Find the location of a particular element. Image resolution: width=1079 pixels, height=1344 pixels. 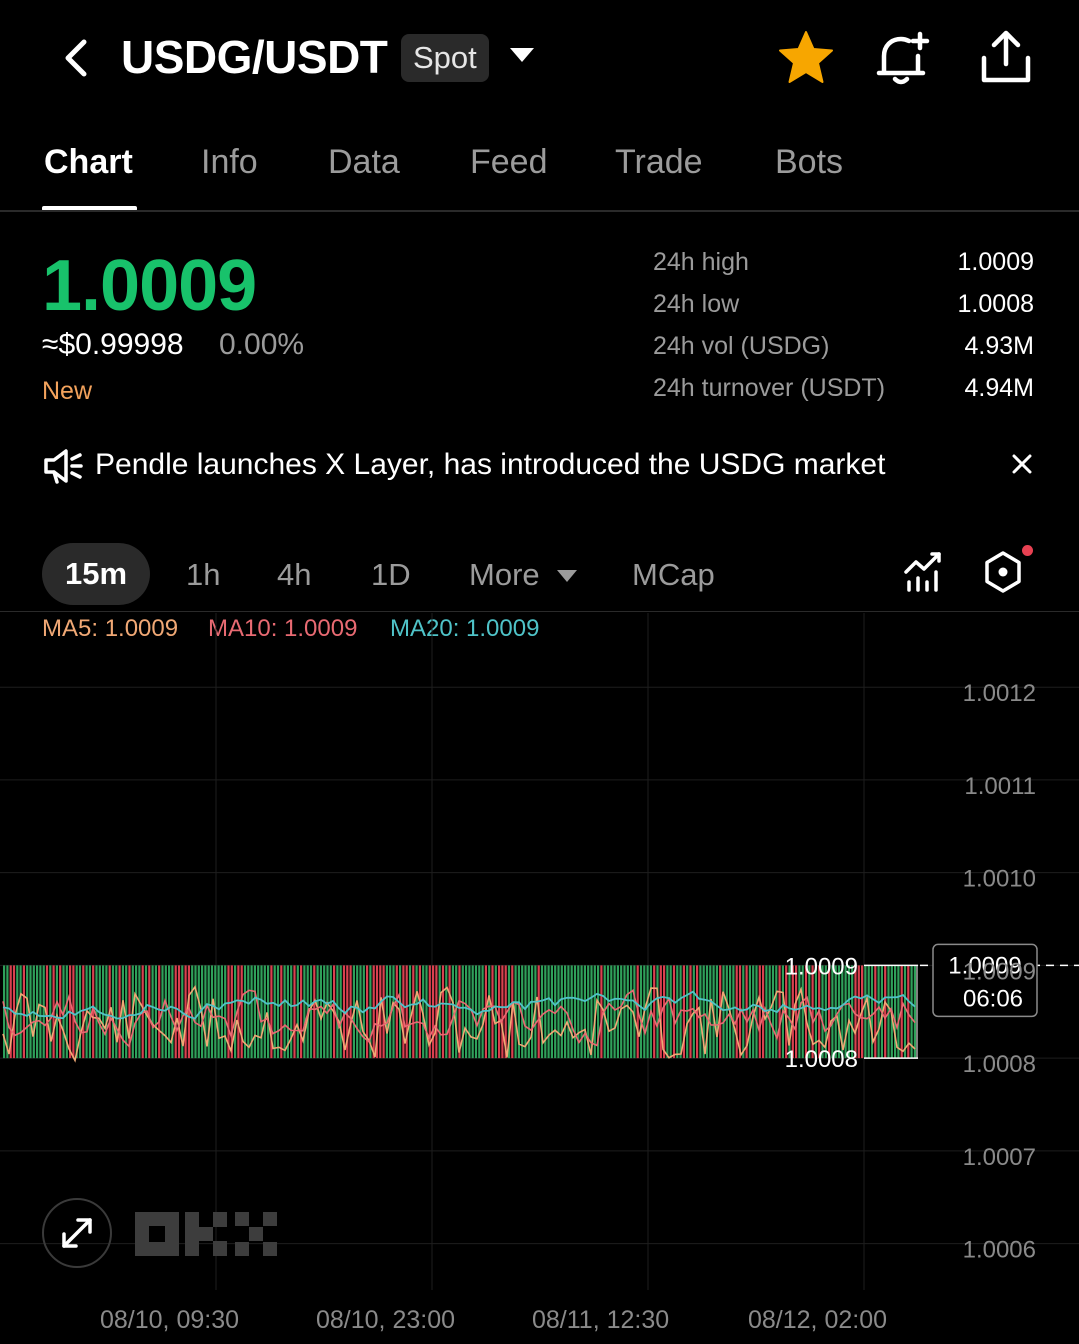

timeframe-4h: 4h is located at coordinates (294, 575).